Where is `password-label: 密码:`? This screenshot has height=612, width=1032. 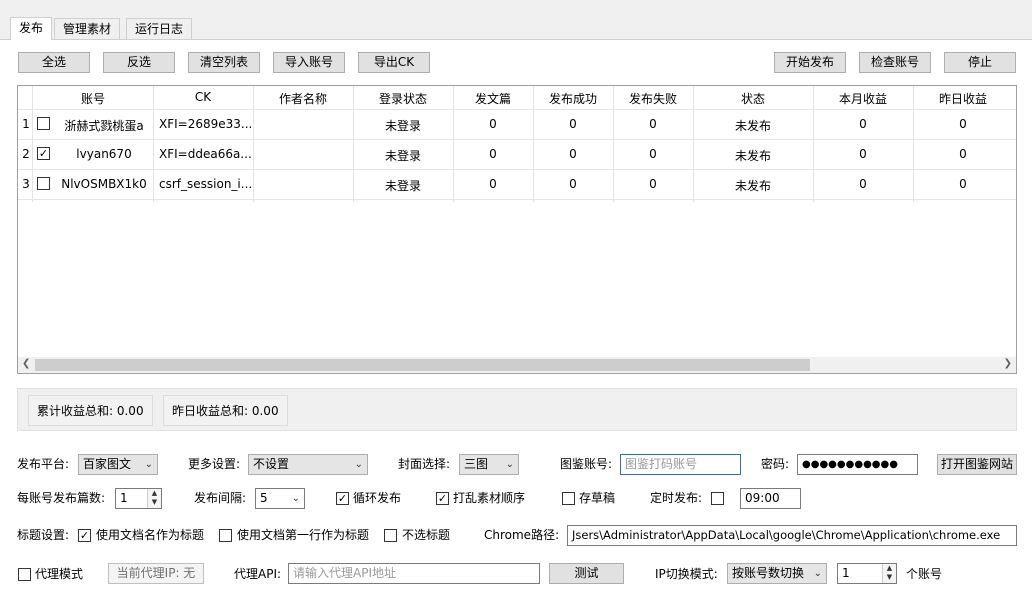
password-label: 密码: is located at coordinates (775, 464).